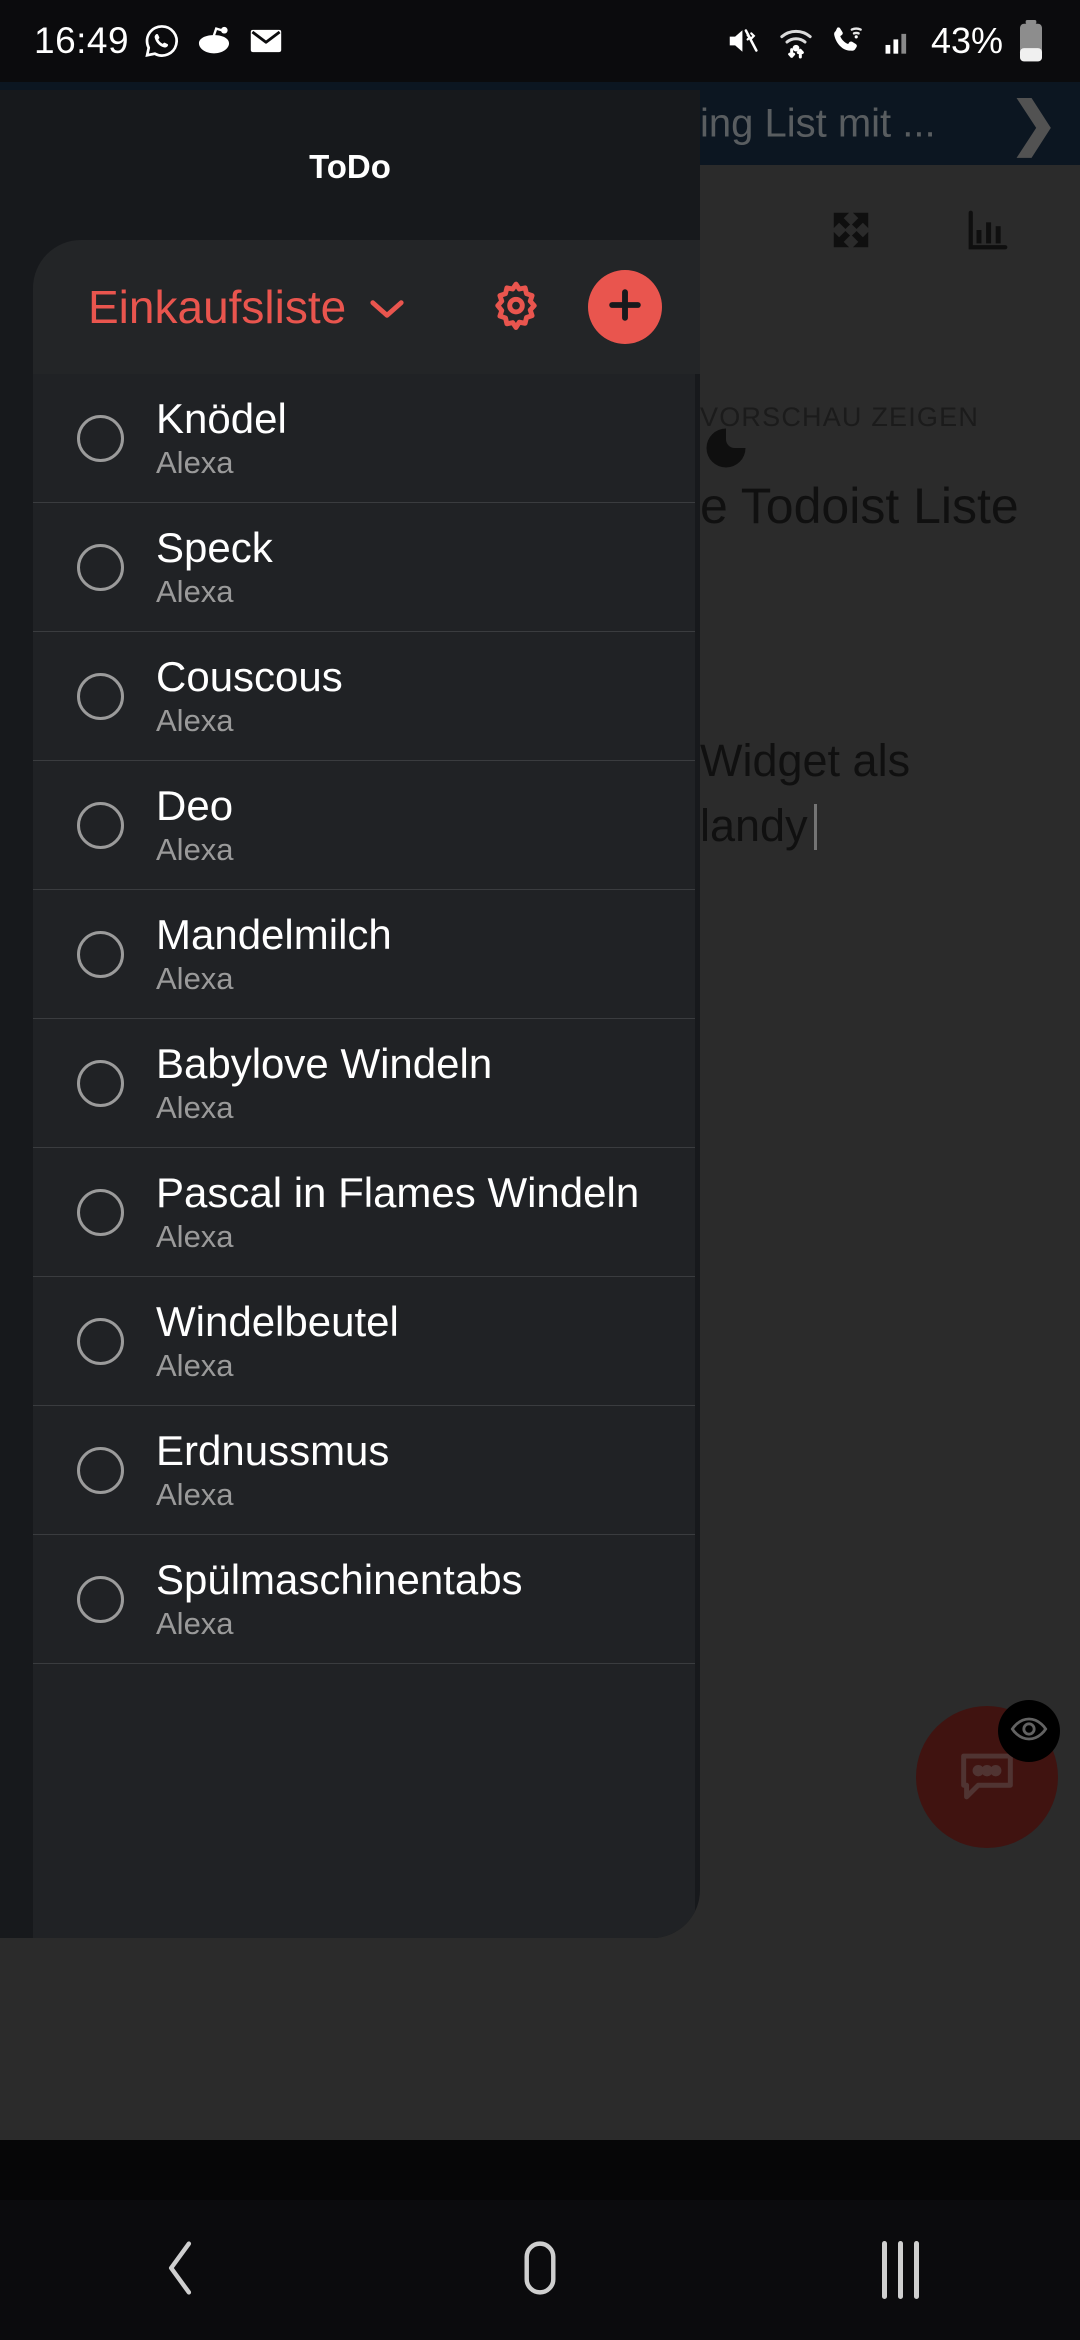 Image resolution: width=1080 pixels, height=2340 pixels. What do you see at coordinates (277, 1321) in the screenshot?
I see `list-item-title: Windelbeutel` at bounding box center [277, 1321].